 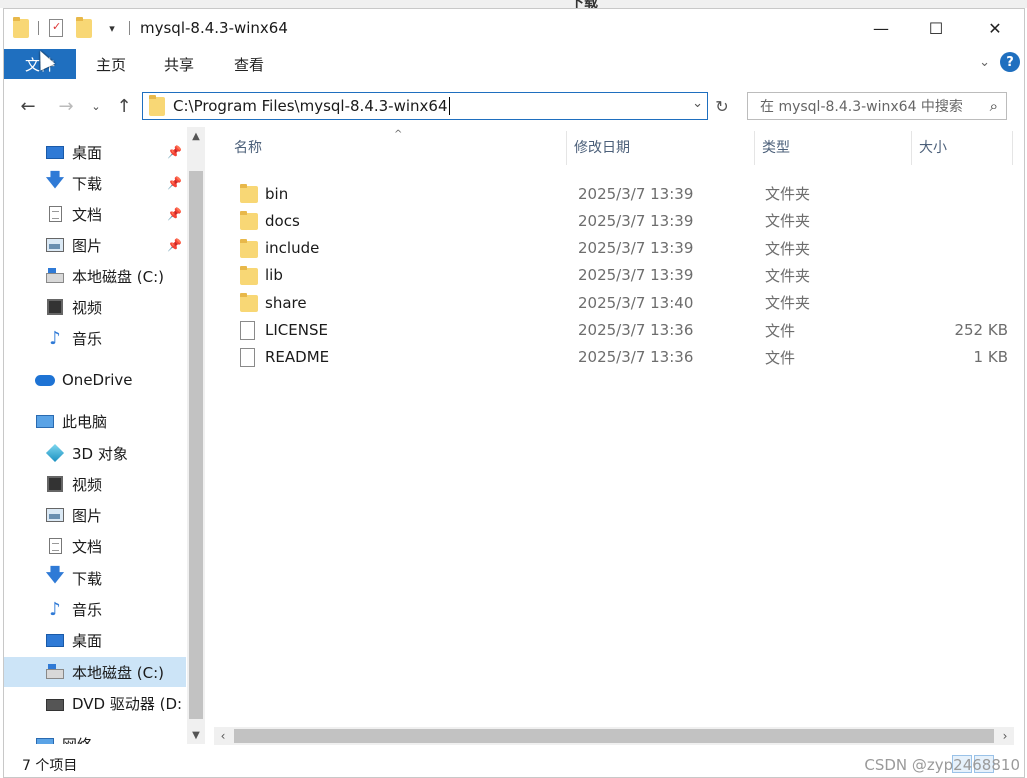 I want to click on ribbon-tabs: 文件 主页 共享 查看 ⌄ ?, so click(x=514, y=64).